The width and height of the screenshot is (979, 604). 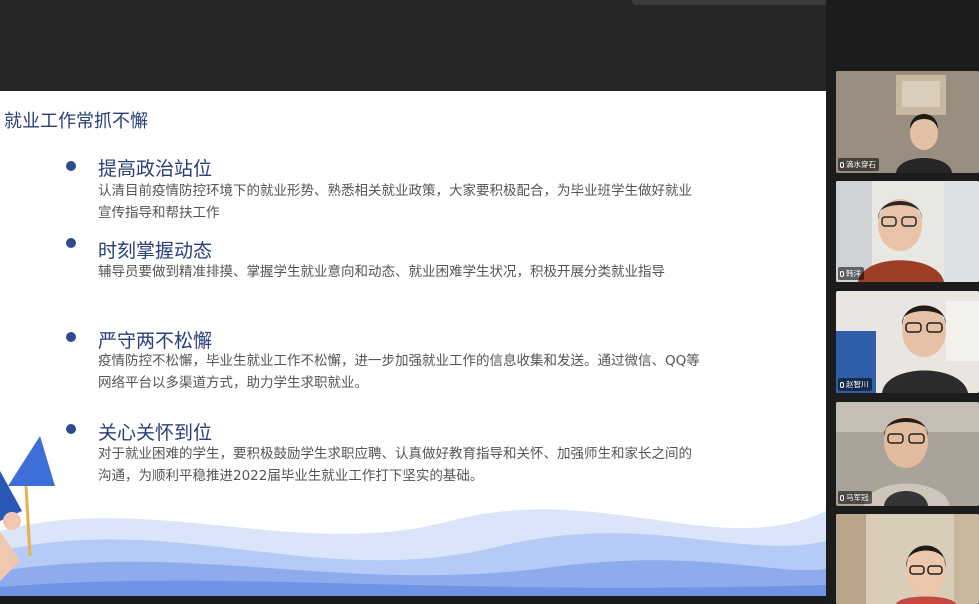 I want to click on participant-name: 马军冠, so click(x=857, y=497).